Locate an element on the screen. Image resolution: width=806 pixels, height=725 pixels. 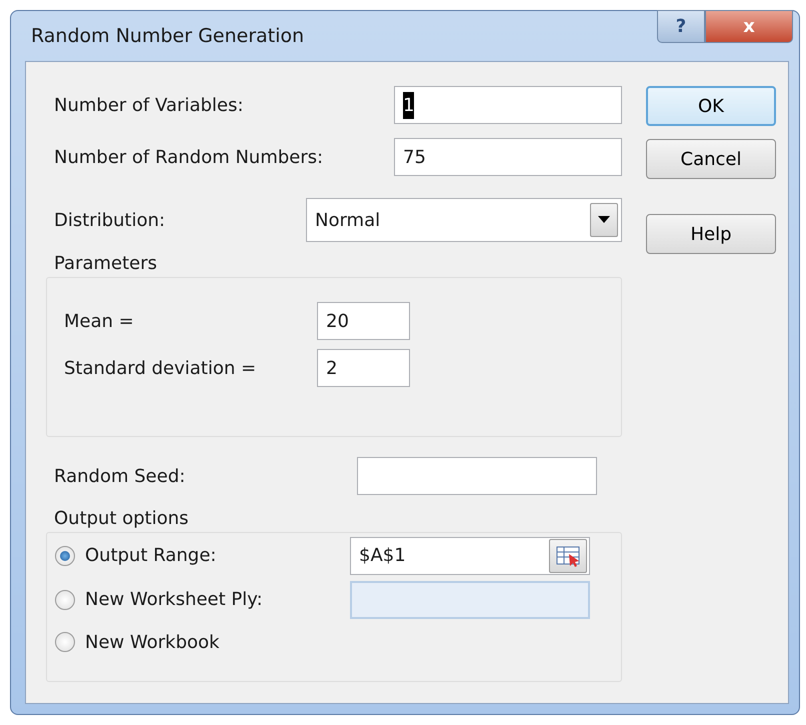
grid-arrow-icon is located at coordinates (568, 555).